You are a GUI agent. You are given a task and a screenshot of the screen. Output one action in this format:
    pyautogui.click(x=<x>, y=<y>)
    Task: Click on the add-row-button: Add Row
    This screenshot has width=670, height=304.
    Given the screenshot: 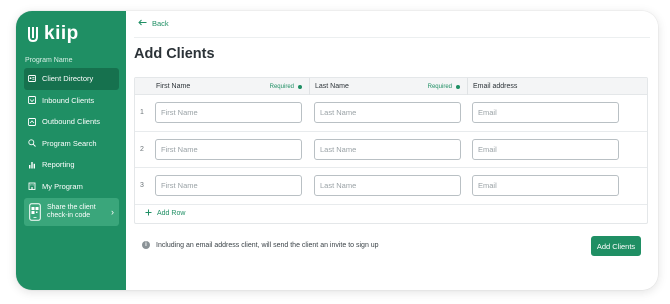 What is the action you would take?
    pyautogui.click(x=165, y=213)
    